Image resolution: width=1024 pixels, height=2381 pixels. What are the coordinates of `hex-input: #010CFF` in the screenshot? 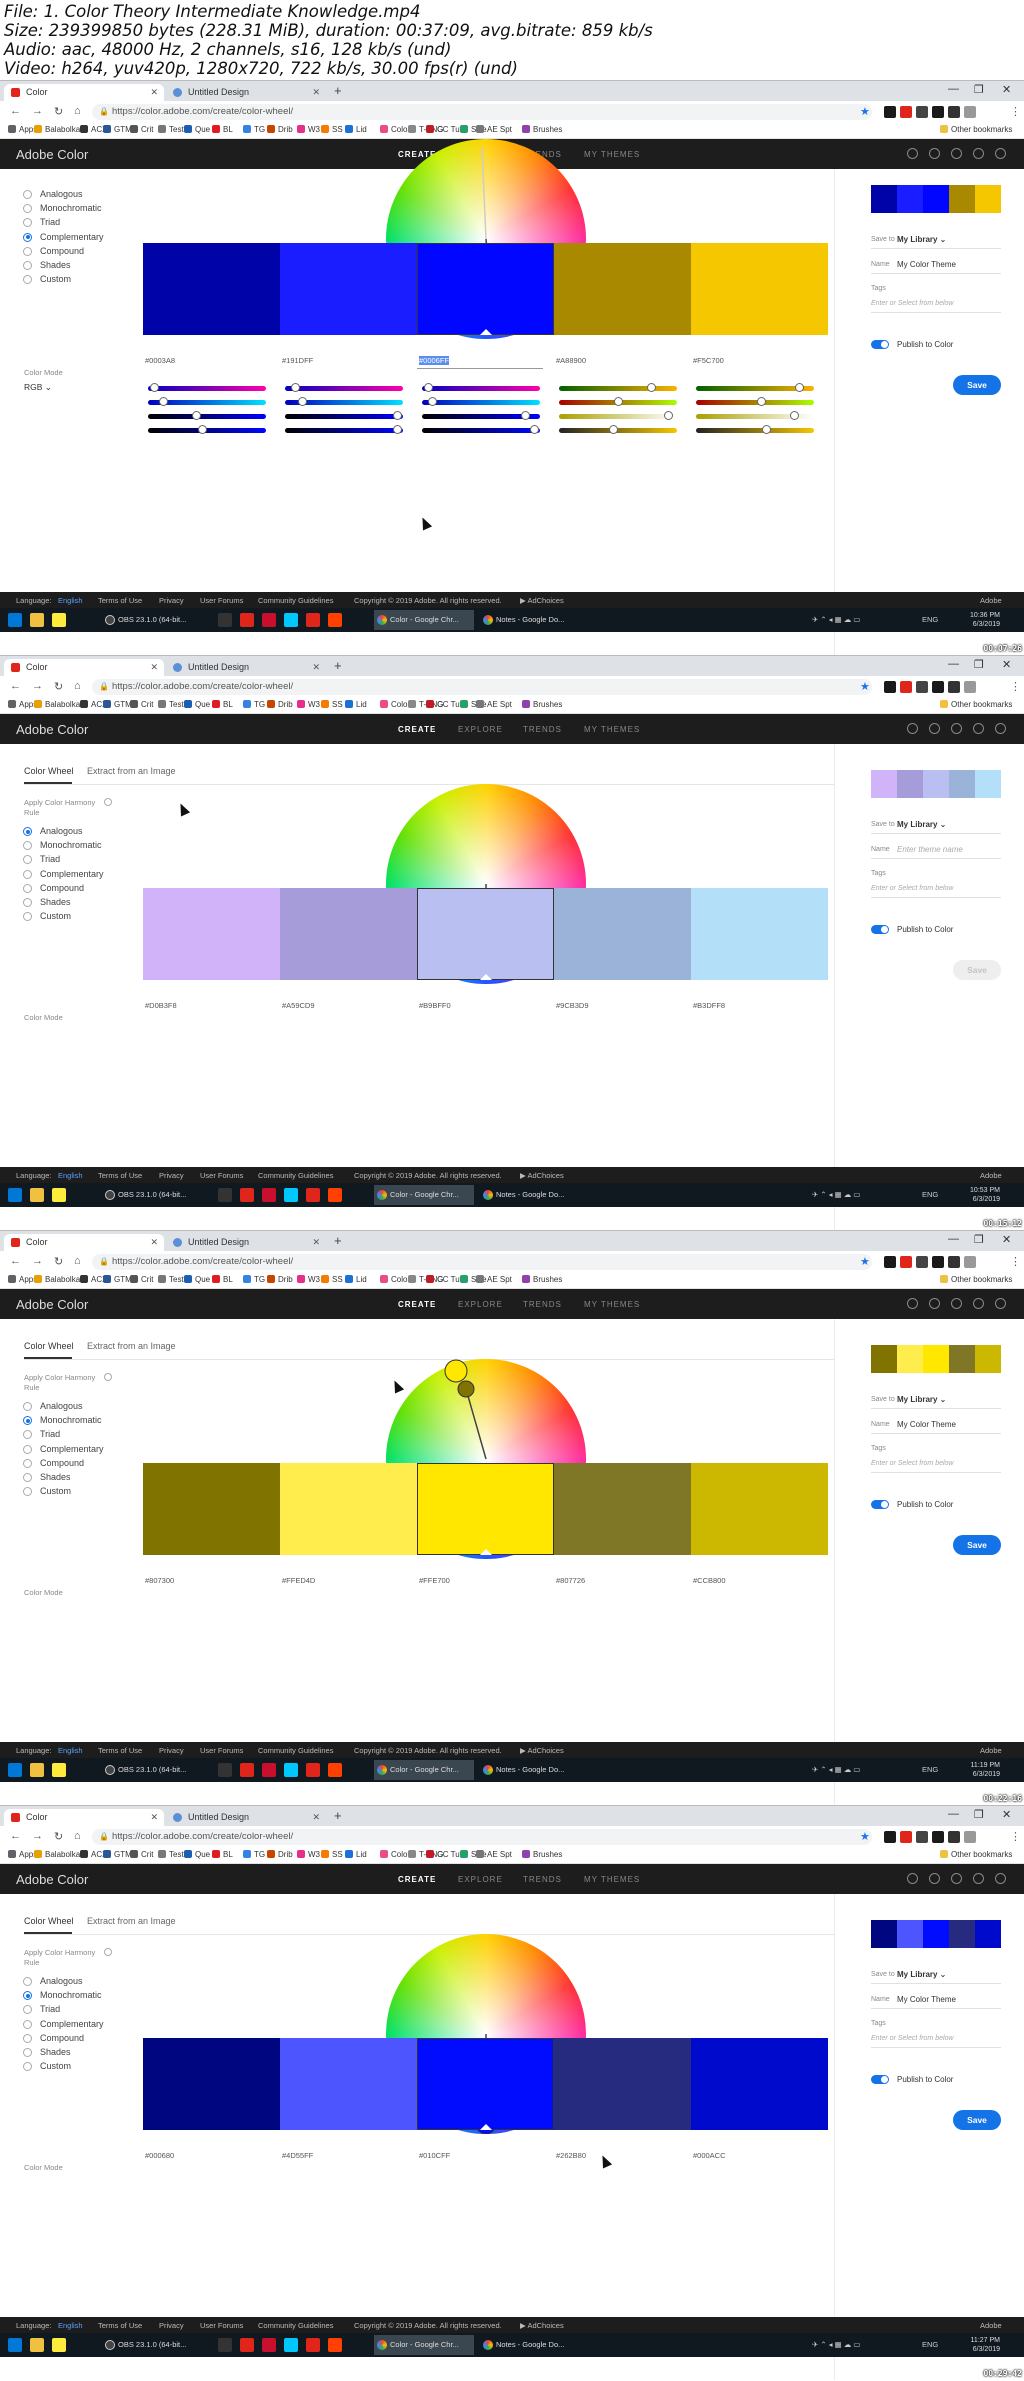 It's located at (485, 2155).